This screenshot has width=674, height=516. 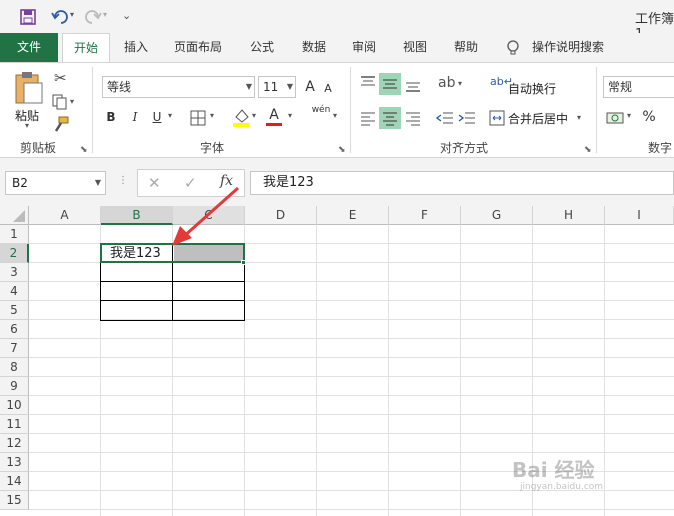 I want to click on row-header-13: 13, so click(x=14, y=462).